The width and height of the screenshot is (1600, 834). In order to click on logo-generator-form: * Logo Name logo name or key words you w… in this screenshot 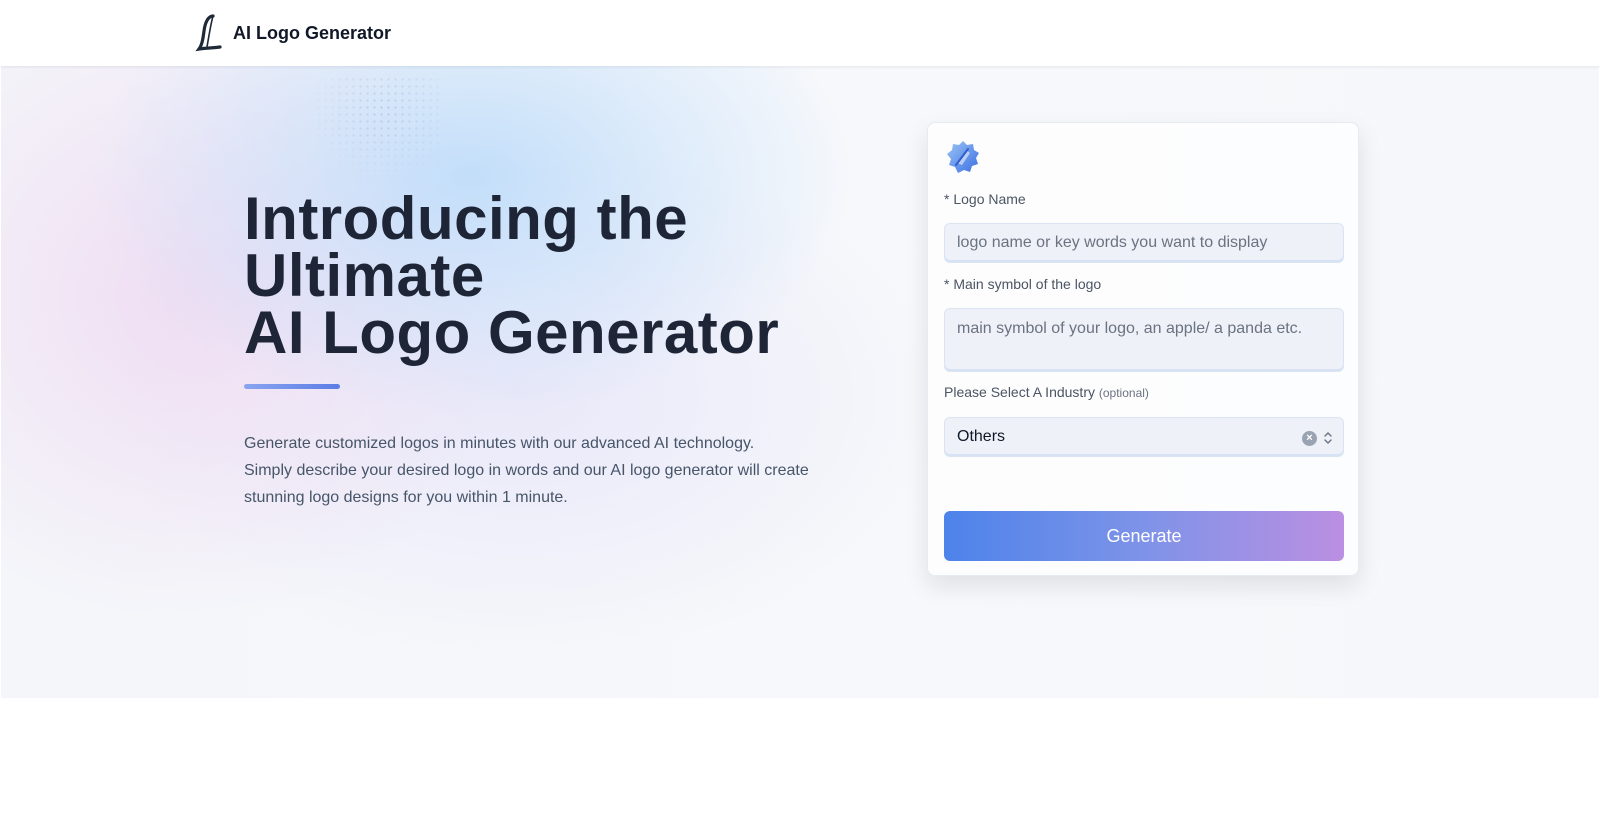, I will do `click(1143, 349)`.